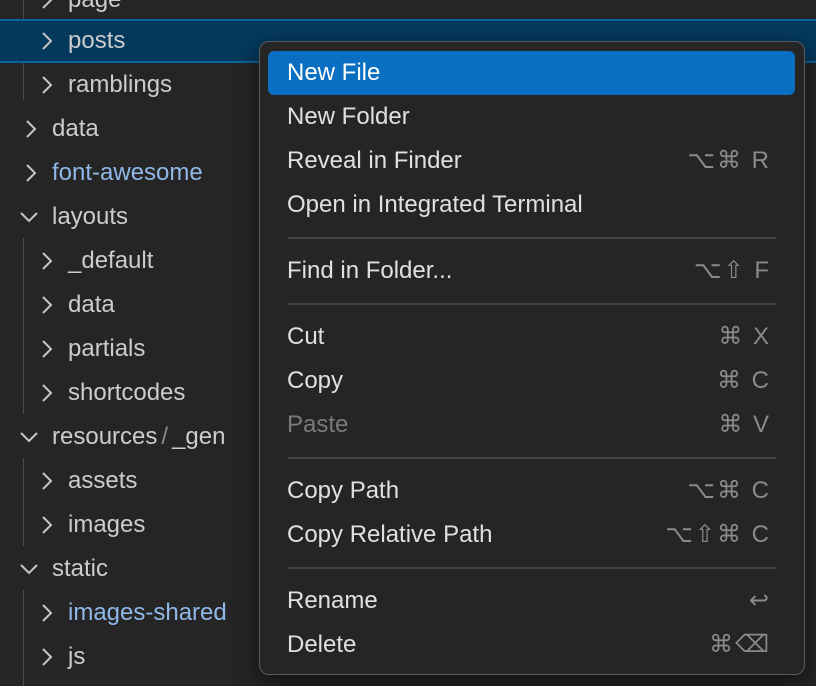 The image size is (816, 686). I want to click on tree-item-label: ramblings, so click(120, 84).